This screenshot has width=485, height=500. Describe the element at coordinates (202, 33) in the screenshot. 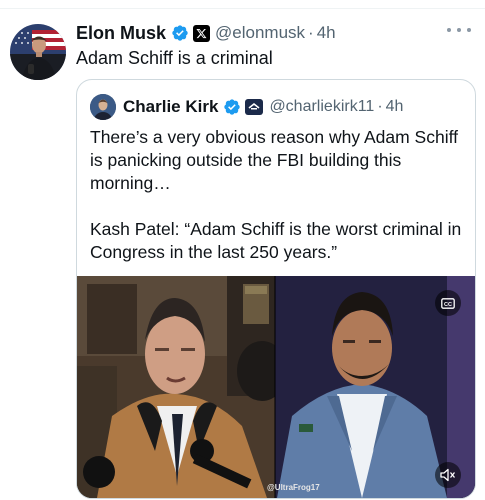

I see `x-affiliation-icon` at that location.